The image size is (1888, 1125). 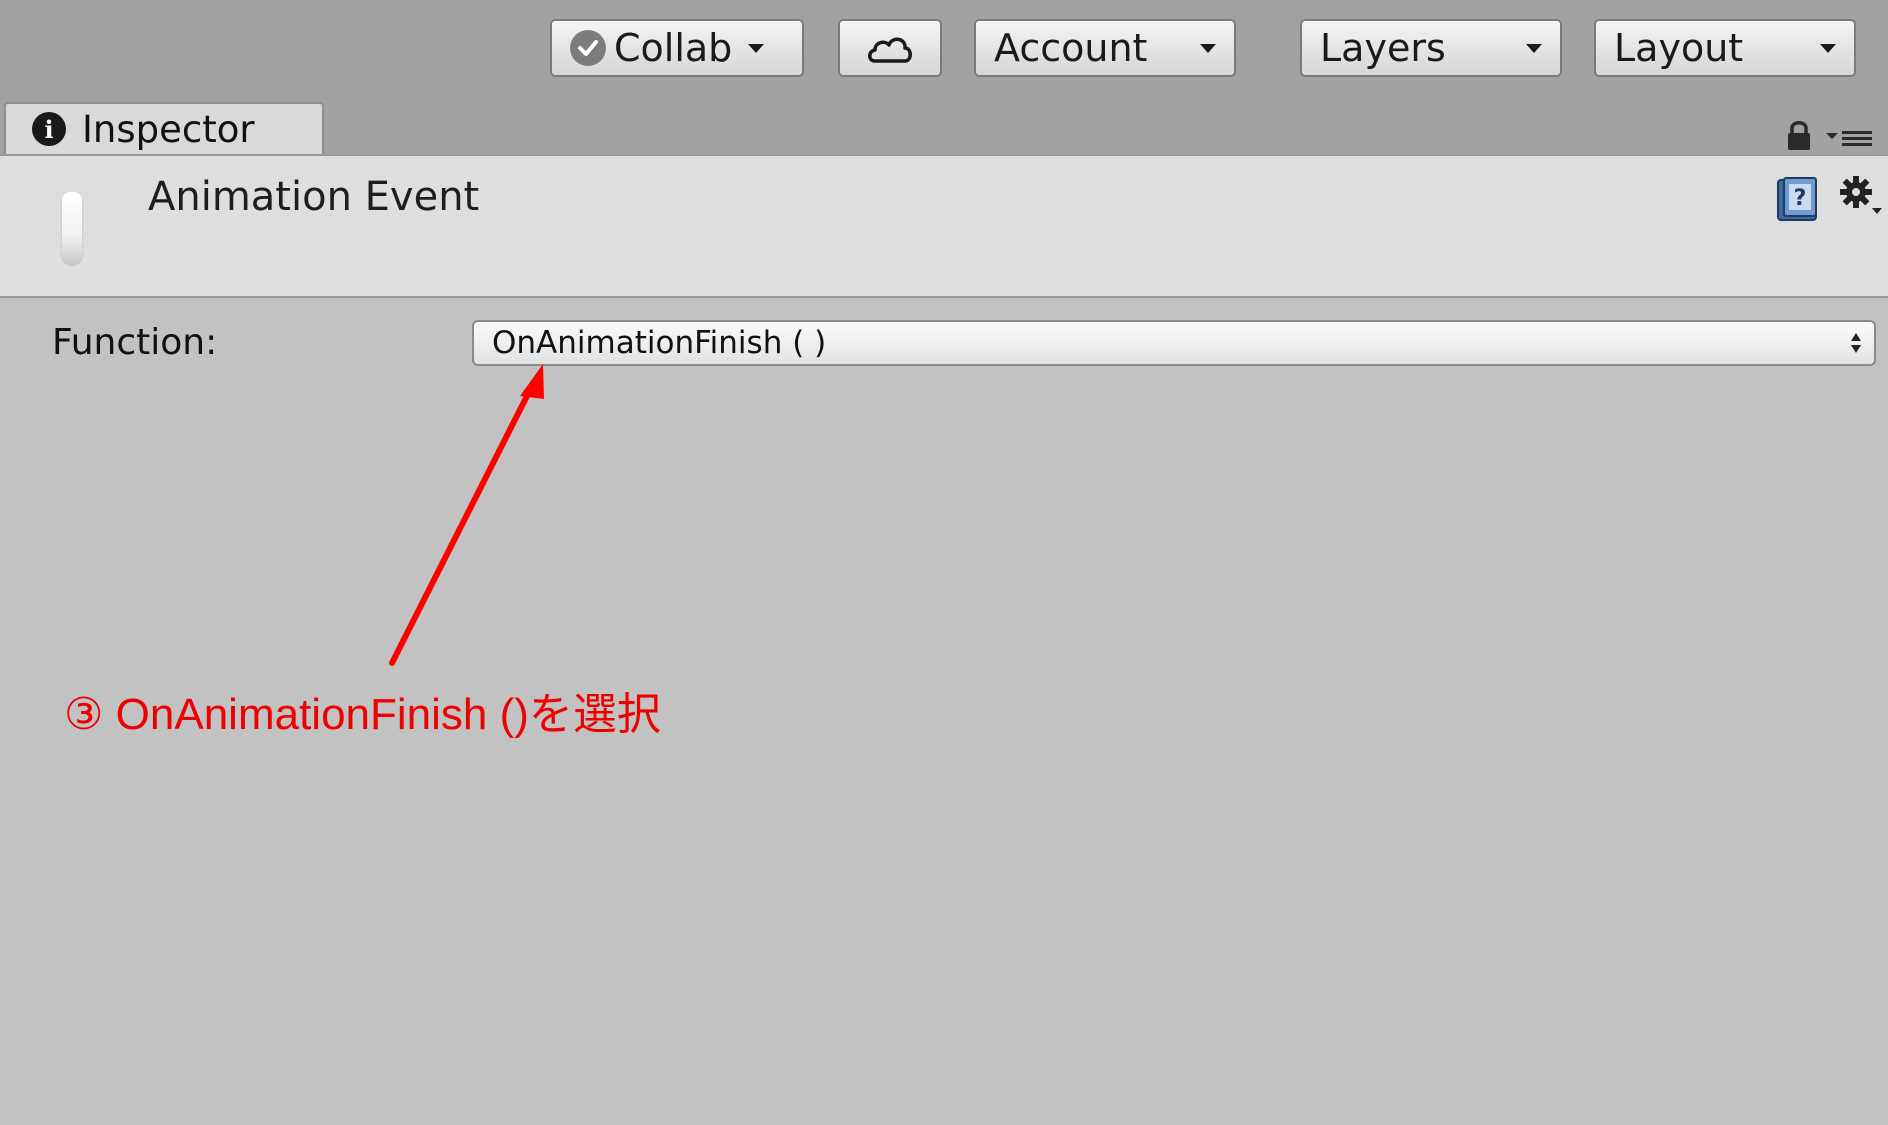 I want to click on info-icon: i, so click(x=49, y=129).